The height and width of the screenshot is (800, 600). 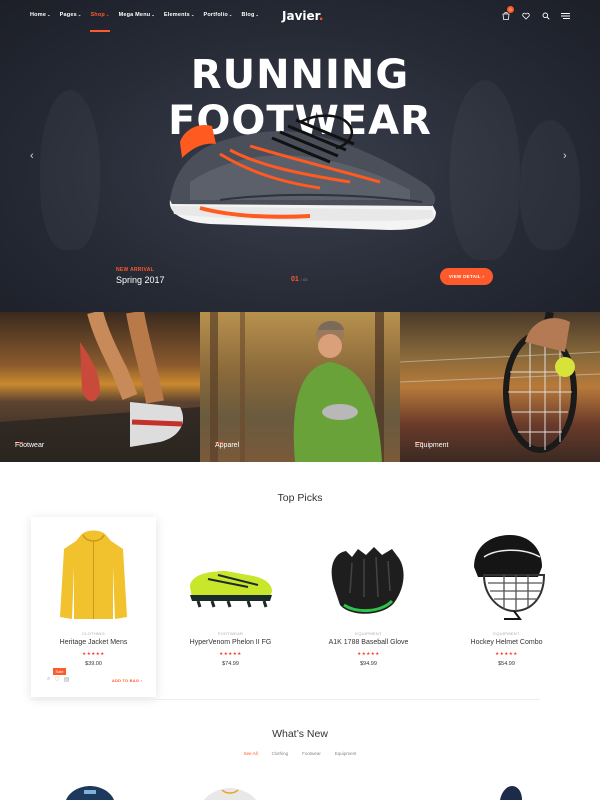 What do you see at coordinates (32, 156) in the screenshot?
I see `slider-prev-arrow: ‹` at bounding box center [32, 156].